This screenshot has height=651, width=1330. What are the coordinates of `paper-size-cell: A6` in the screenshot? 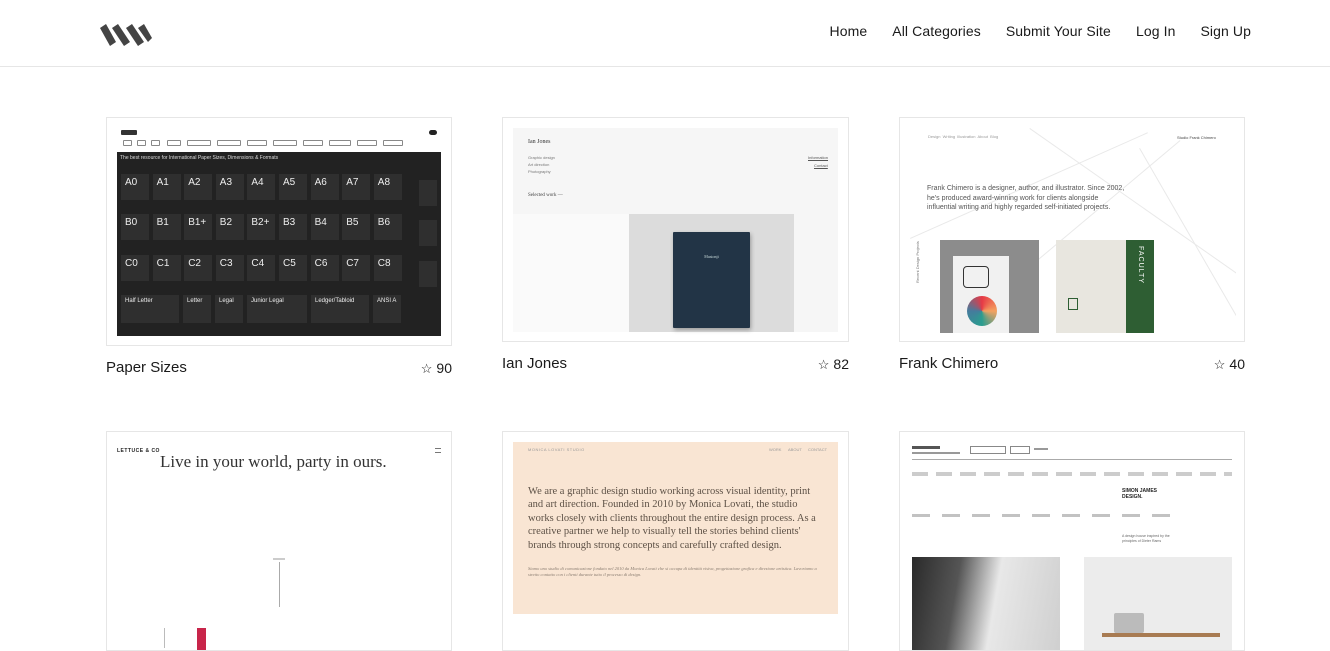 It's located at (324, 187).